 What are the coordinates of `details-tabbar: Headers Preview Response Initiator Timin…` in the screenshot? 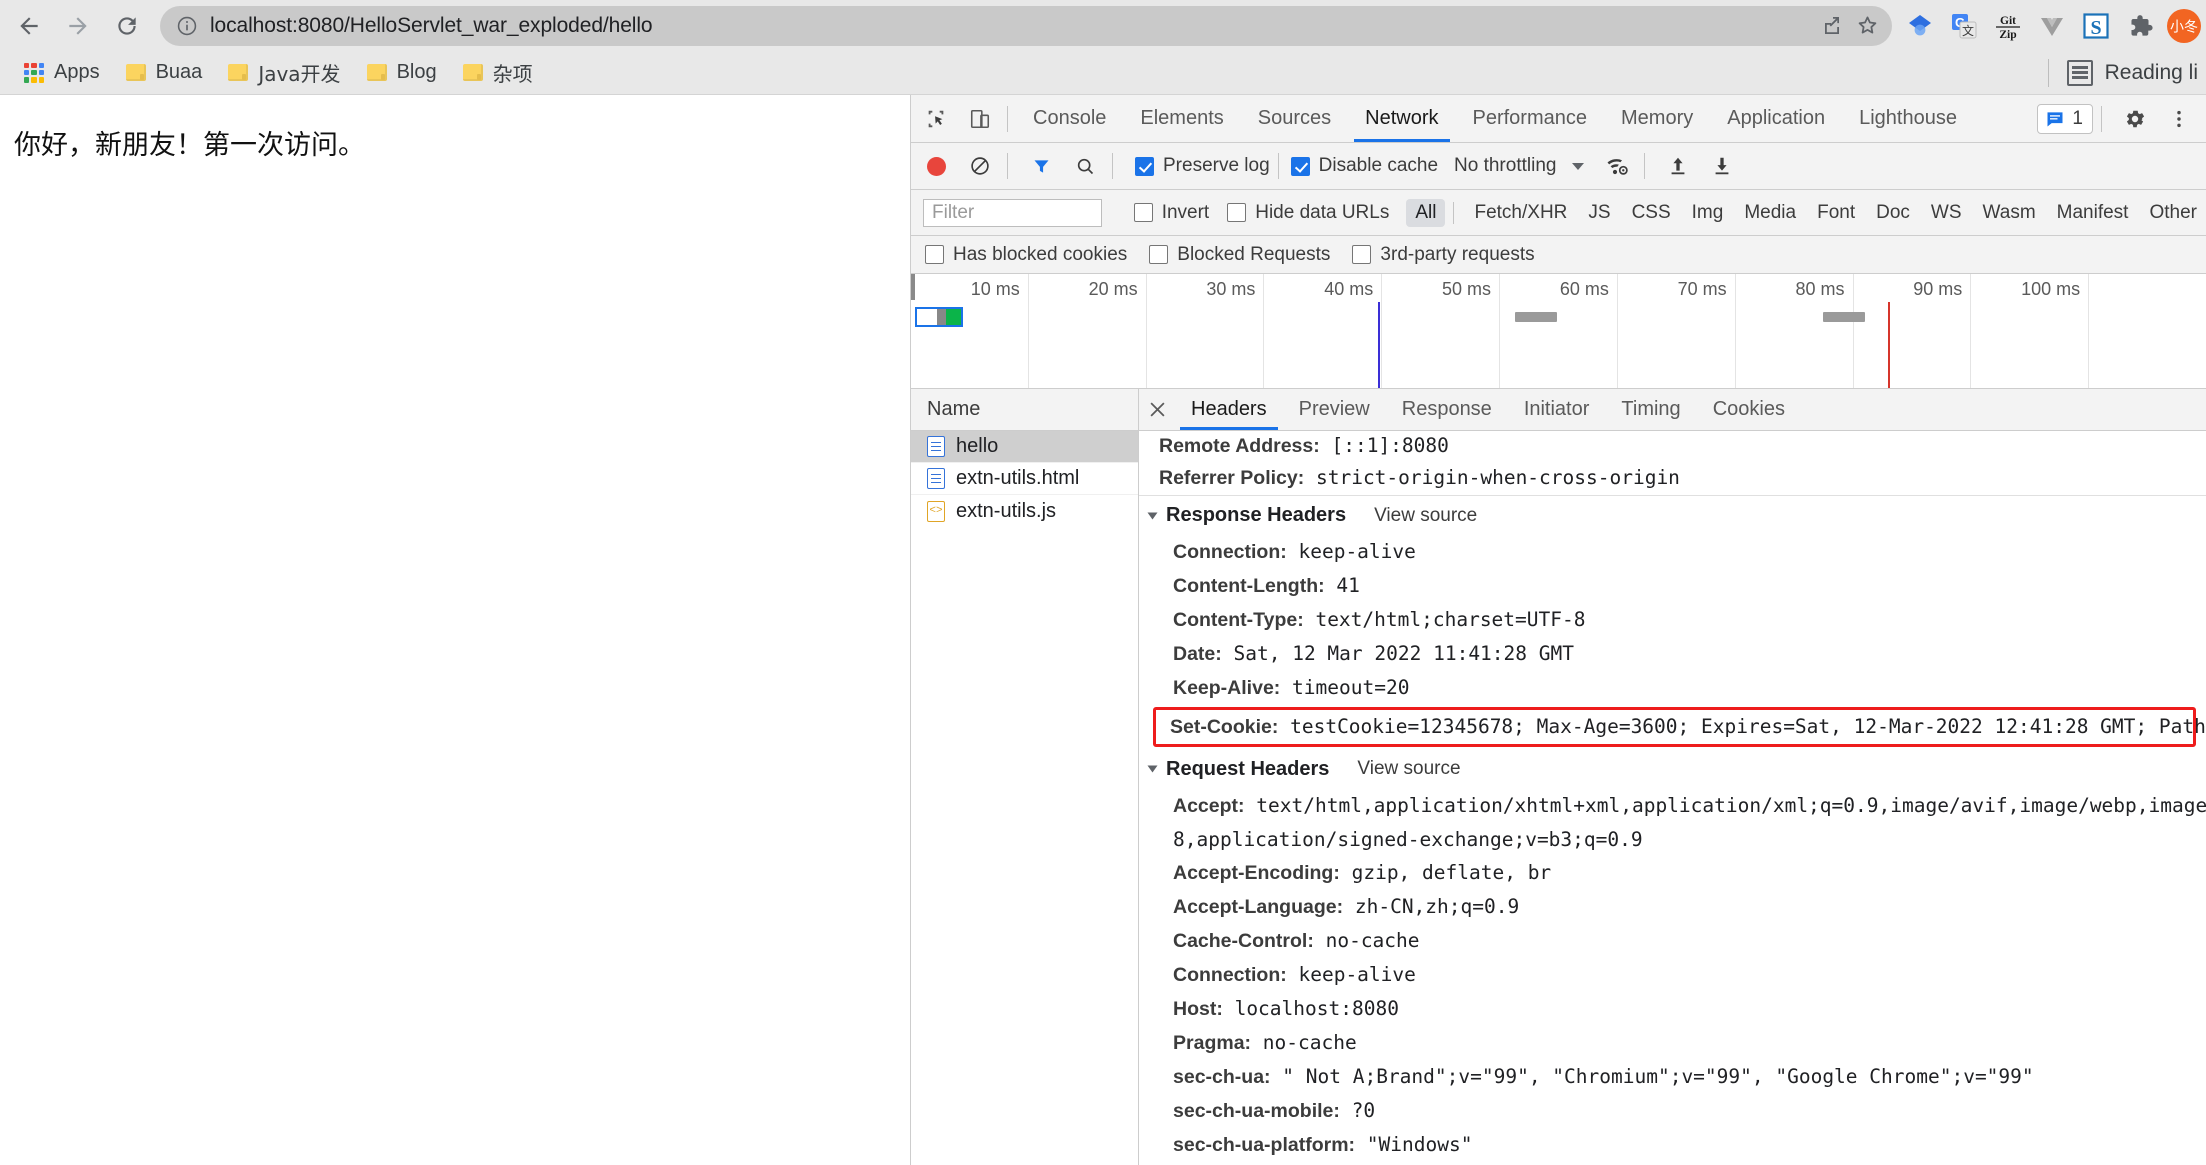 It's located at (1672, 410).